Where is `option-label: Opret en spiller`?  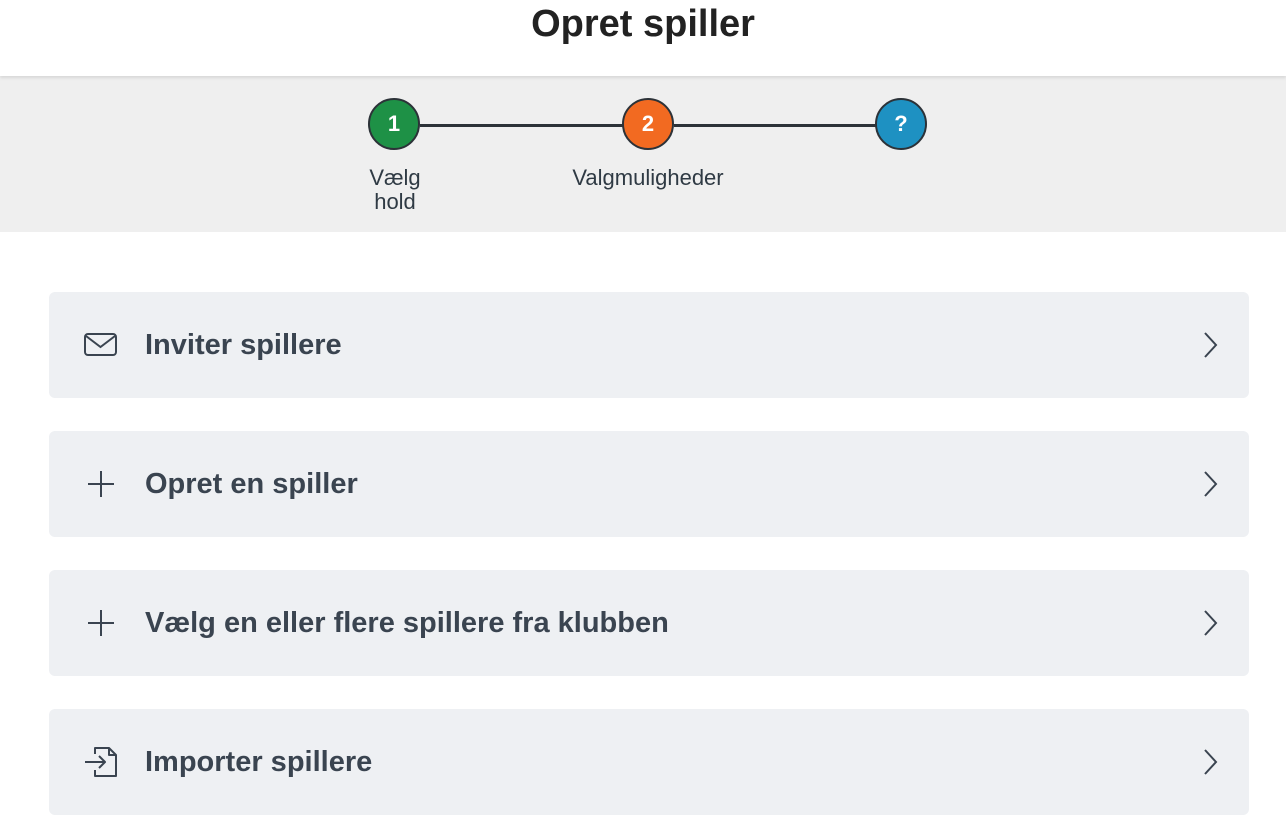 option-label: Opret en spiller is located at coordinates (251, 484).